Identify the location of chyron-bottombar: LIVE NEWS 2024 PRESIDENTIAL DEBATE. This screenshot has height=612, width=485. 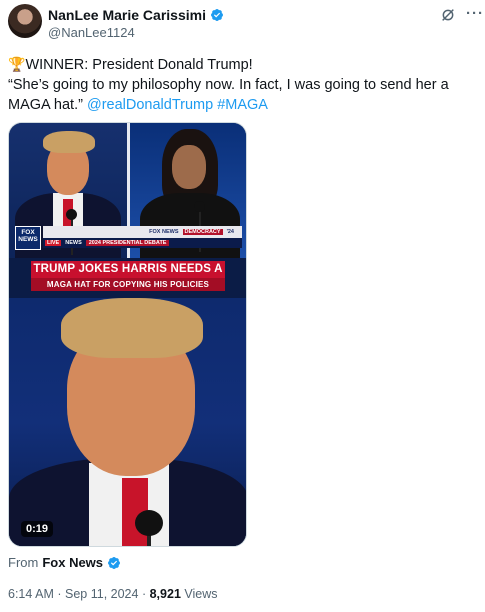
(142, 243).